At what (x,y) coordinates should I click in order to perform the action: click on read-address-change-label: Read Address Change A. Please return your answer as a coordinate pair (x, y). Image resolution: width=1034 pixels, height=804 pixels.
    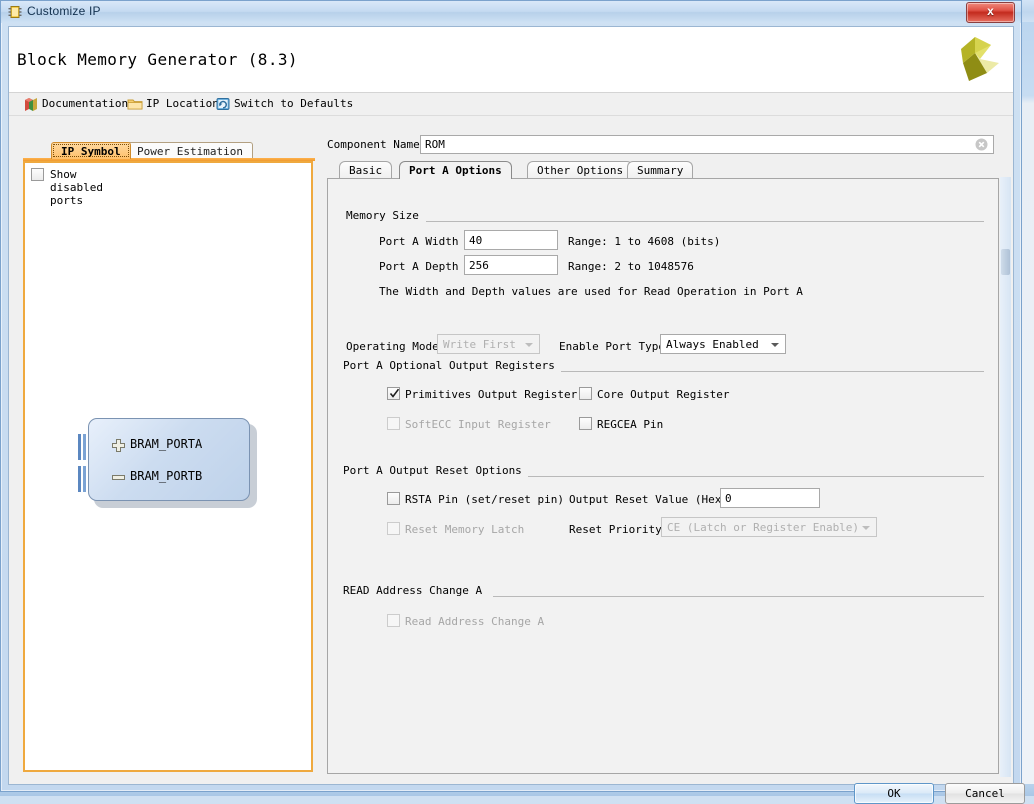
    Looking at the image, I should click on (475, 621).